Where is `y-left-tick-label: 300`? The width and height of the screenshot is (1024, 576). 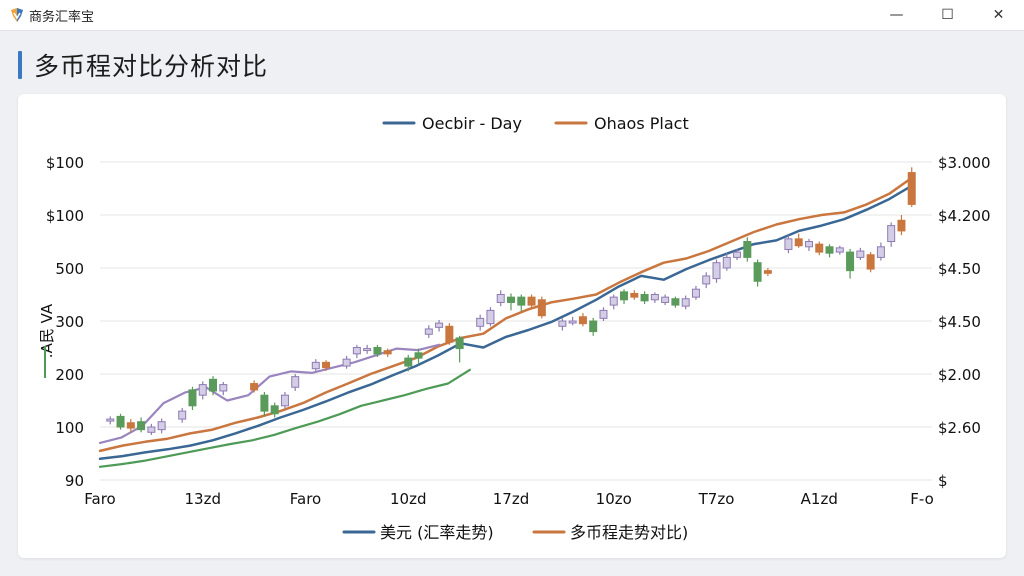 y-left-tick-label: 300 is located at coordinates (69, 322).